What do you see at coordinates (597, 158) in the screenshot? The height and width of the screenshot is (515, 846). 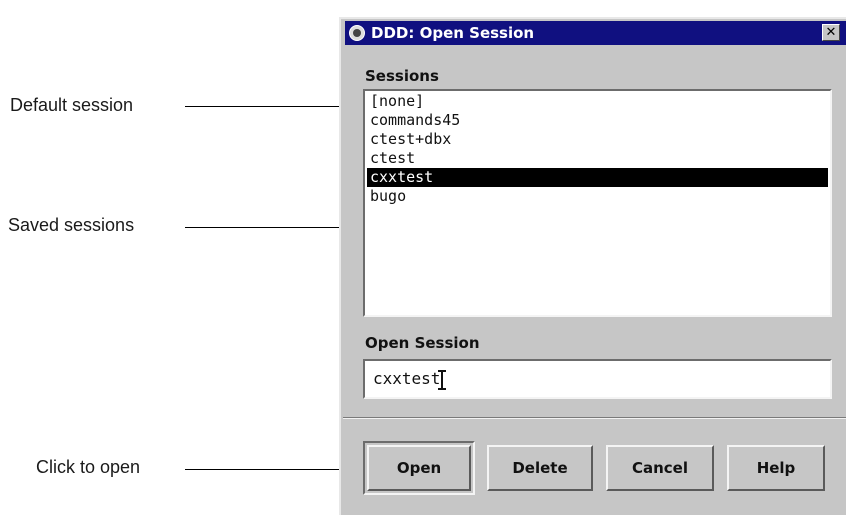 I see `session-item-ctest: ctest` at bounding box center [597, 158].